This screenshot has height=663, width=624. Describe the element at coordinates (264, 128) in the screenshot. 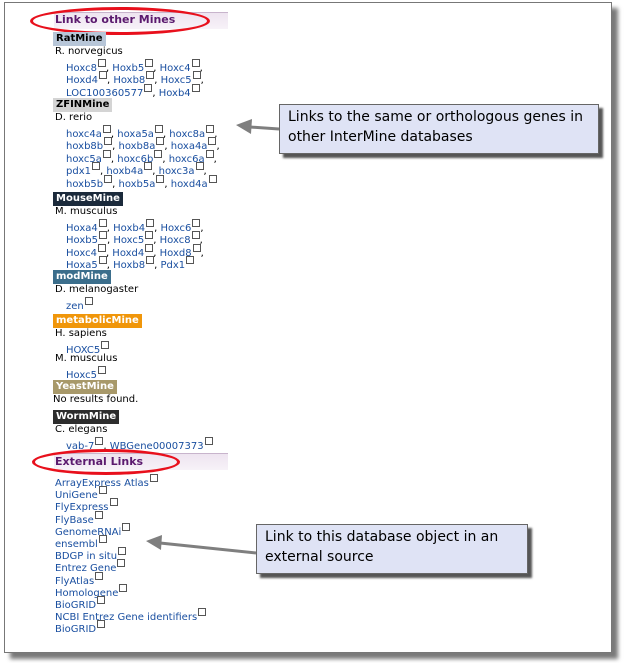

I see `arrow-top-line` at that location.